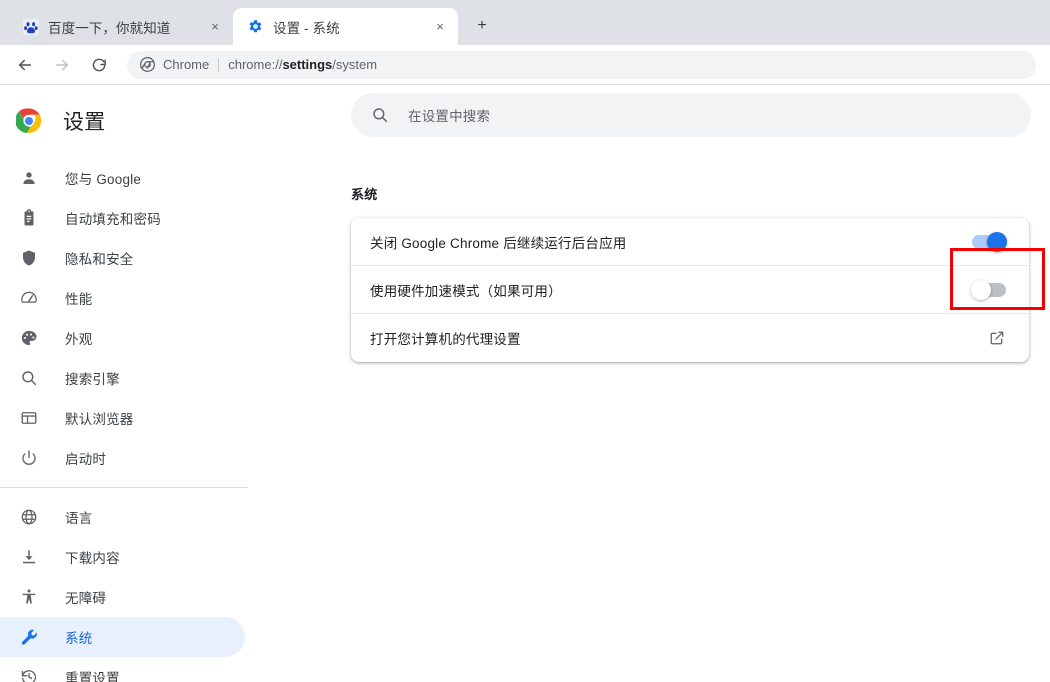 The height and width of the screenshot is (682, 1050). Describe the element at coordinates (997, 338) in the screenshot. I see `external-link-icon` at that location.